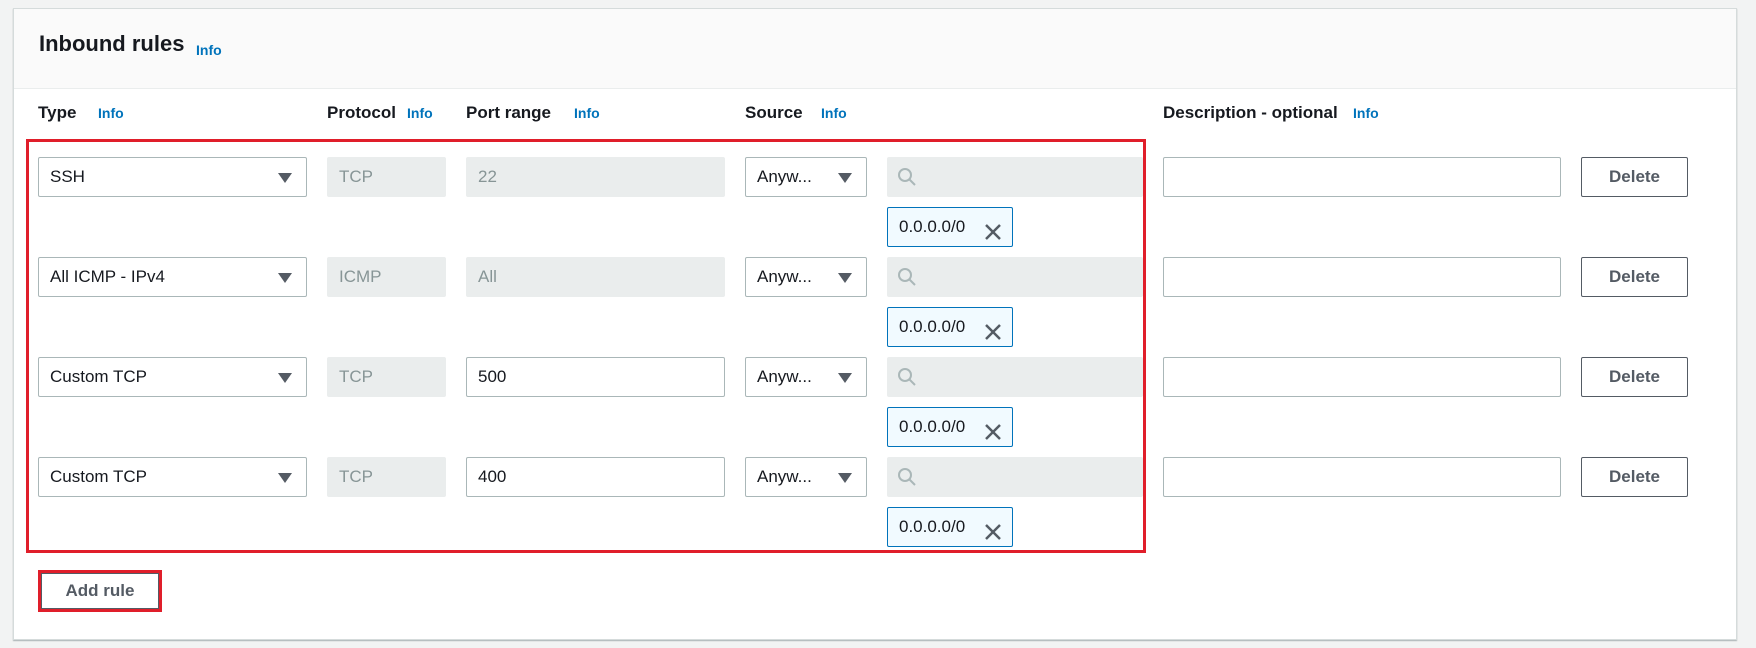  I want to click on type-select-value: SSH, so click(67, 176).